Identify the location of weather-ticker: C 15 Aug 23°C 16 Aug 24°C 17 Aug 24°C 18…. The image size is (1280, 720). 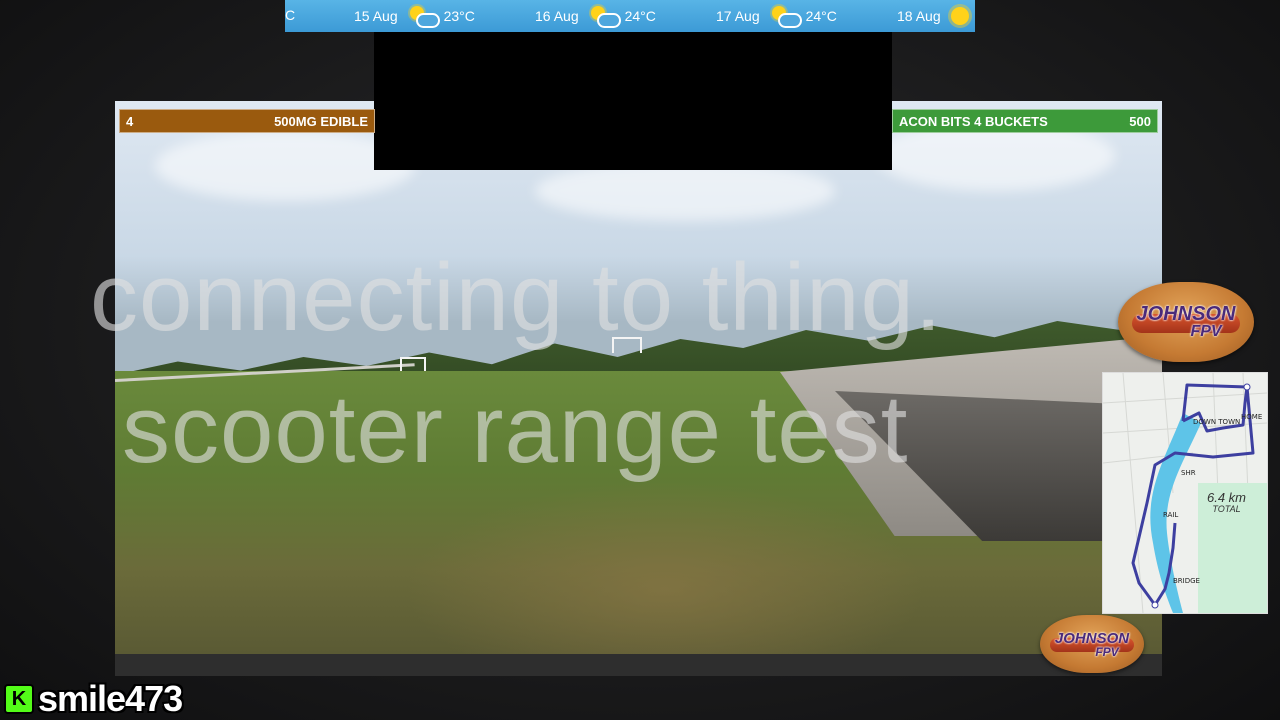
(630, 16).